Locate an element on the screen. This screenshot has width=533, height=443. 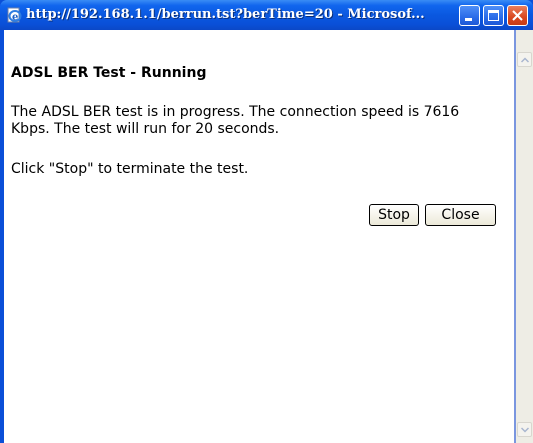
svg-text: e is located at coordinates (15, 17).